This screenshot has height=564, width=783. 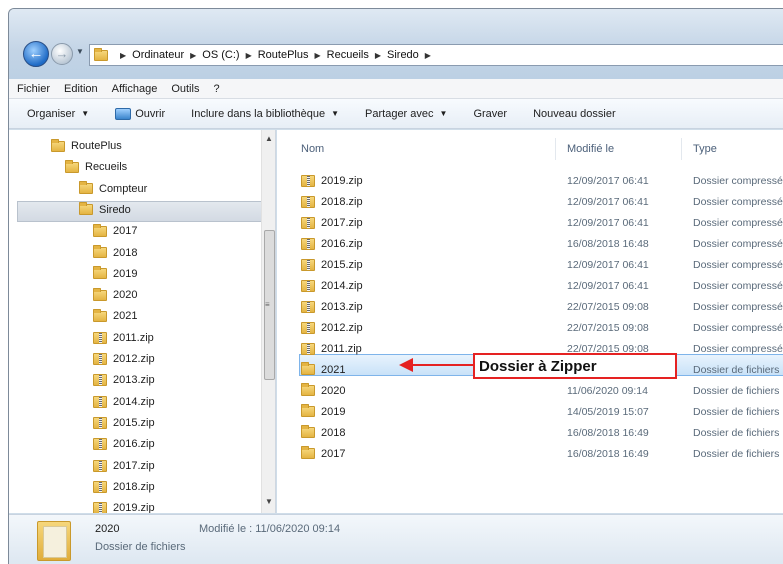 I want to click on graver-button: Graver, so click(x=490, y=114).